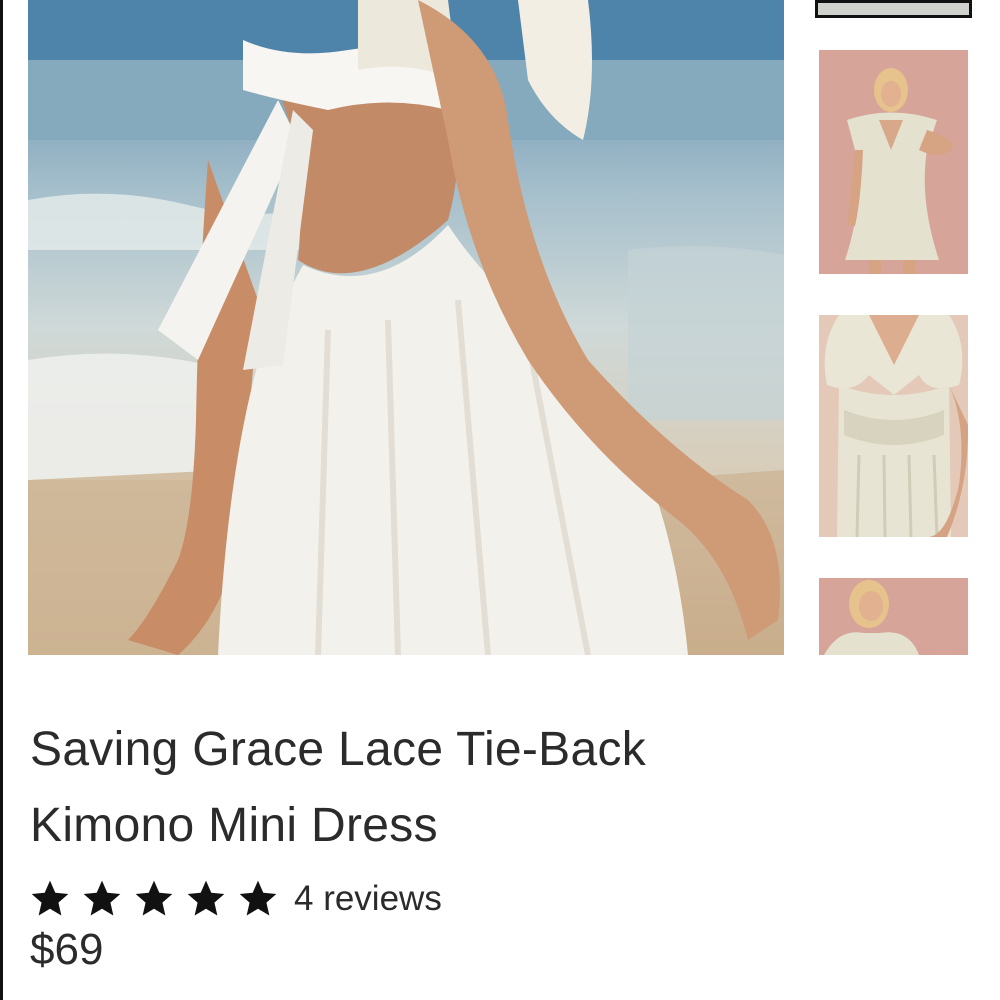  I want to click on reviews-link: 4 reviews, so click(368, 899).